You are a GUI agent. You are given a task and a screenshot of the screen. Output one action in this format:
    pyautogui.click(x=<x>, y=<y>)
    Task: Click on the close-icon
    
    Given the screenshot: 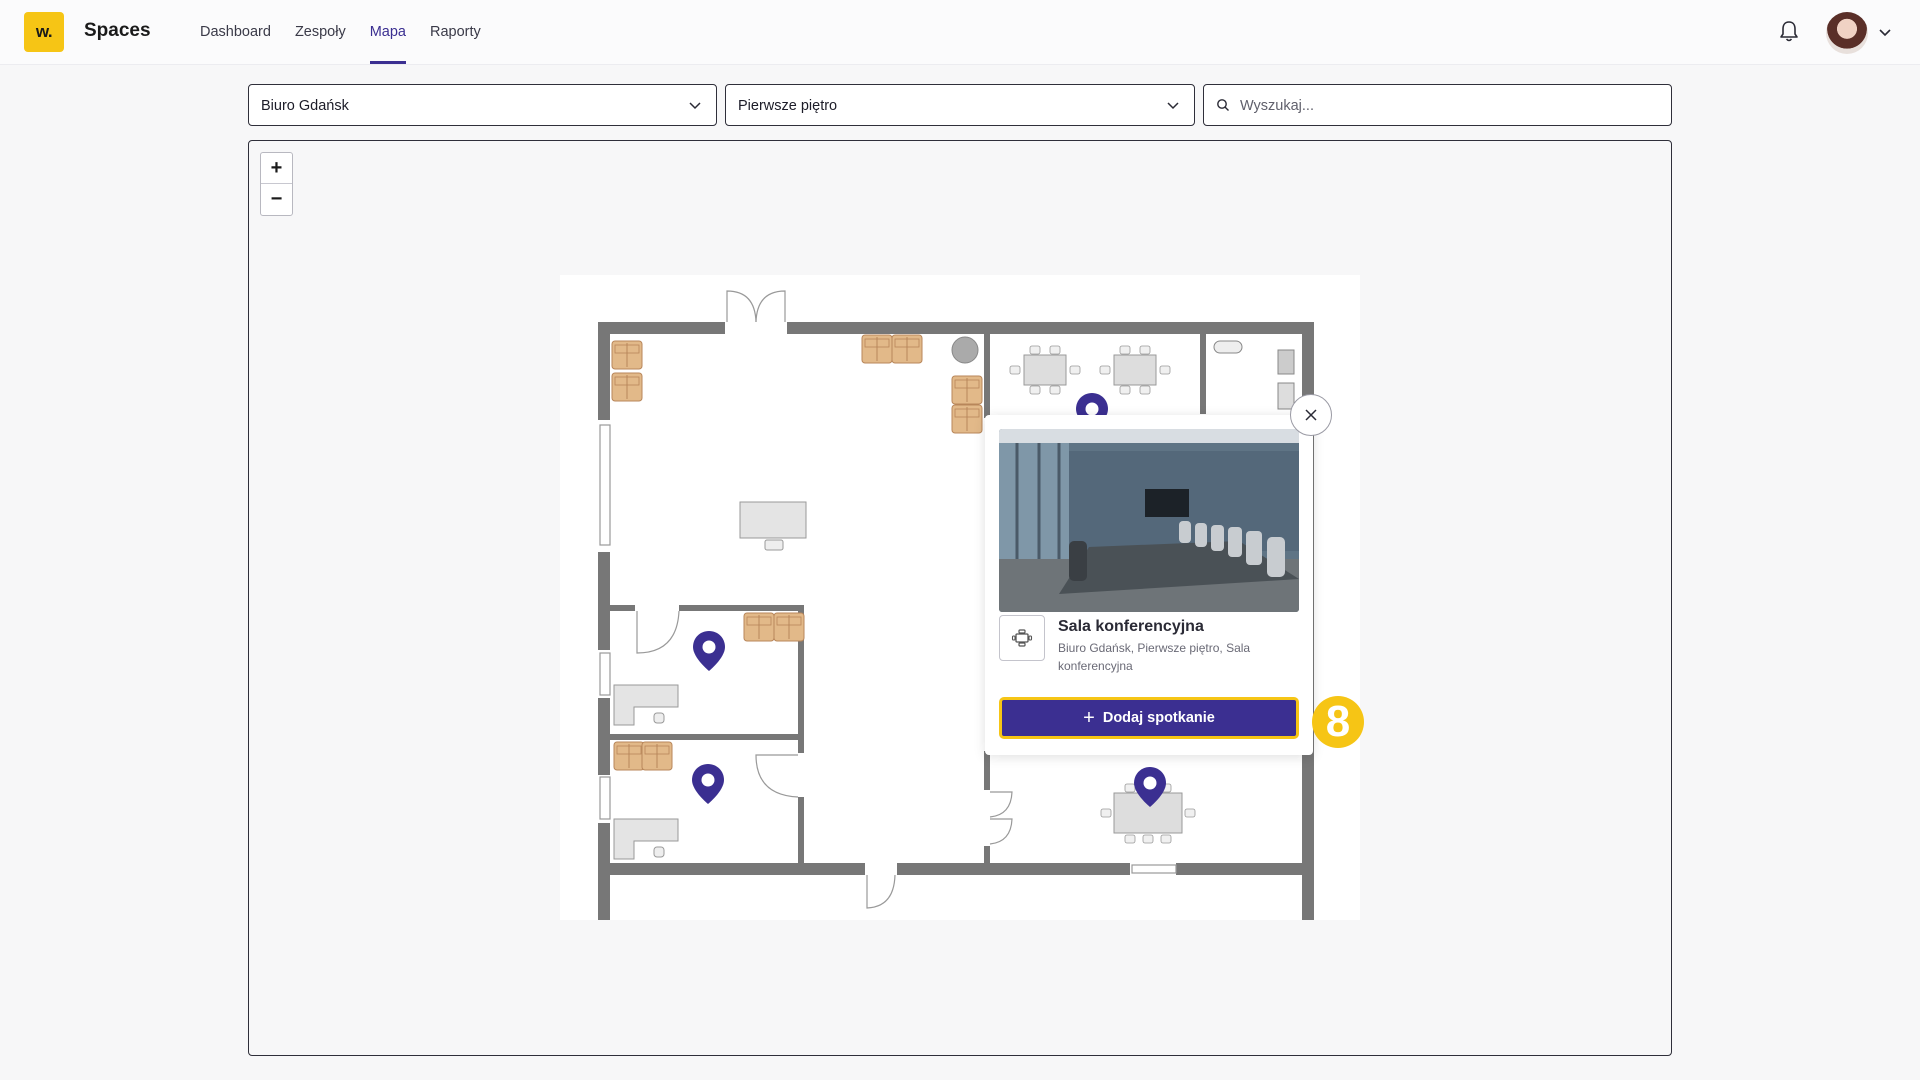 What is the action you would take?
    pyautogui.click(x=1311, y=415)
    